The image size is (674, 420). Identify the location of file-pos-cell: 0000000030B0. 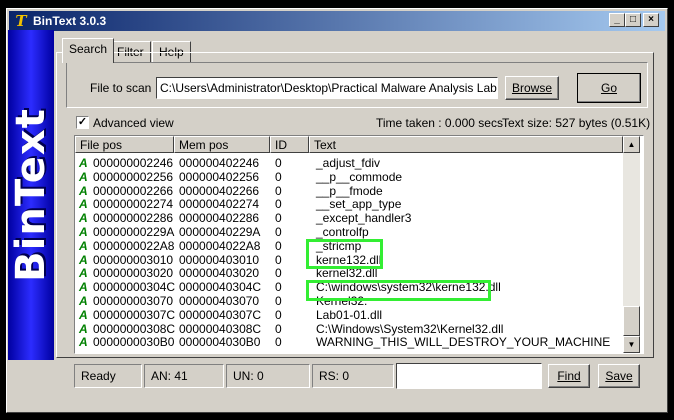
(134, 342).